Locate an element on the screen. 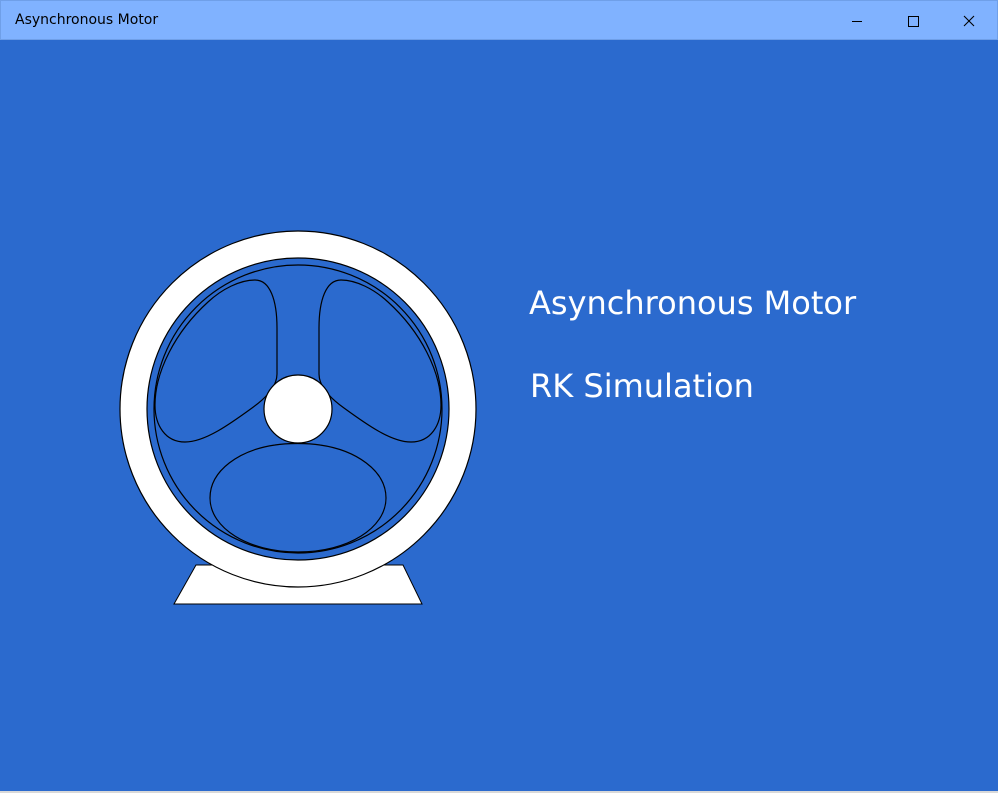 This screenshot has height=793, width=998. minimize-icon is located at coordinates (857, 21).